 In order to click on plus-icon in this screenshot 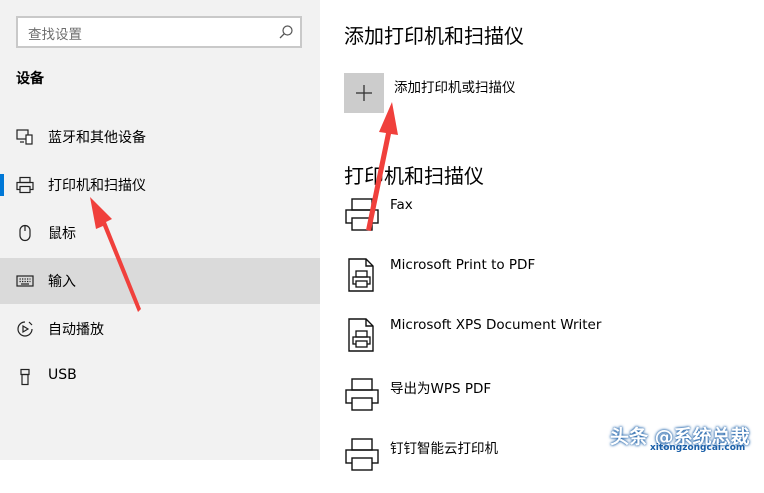, I will do `click(364, 93)`.